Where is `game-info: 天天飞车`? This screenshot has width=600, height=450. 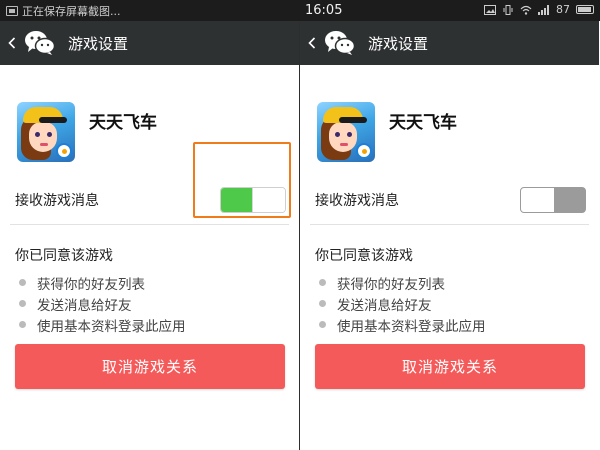
game-info: 天天飞车 is located at coordinates (449, 120).